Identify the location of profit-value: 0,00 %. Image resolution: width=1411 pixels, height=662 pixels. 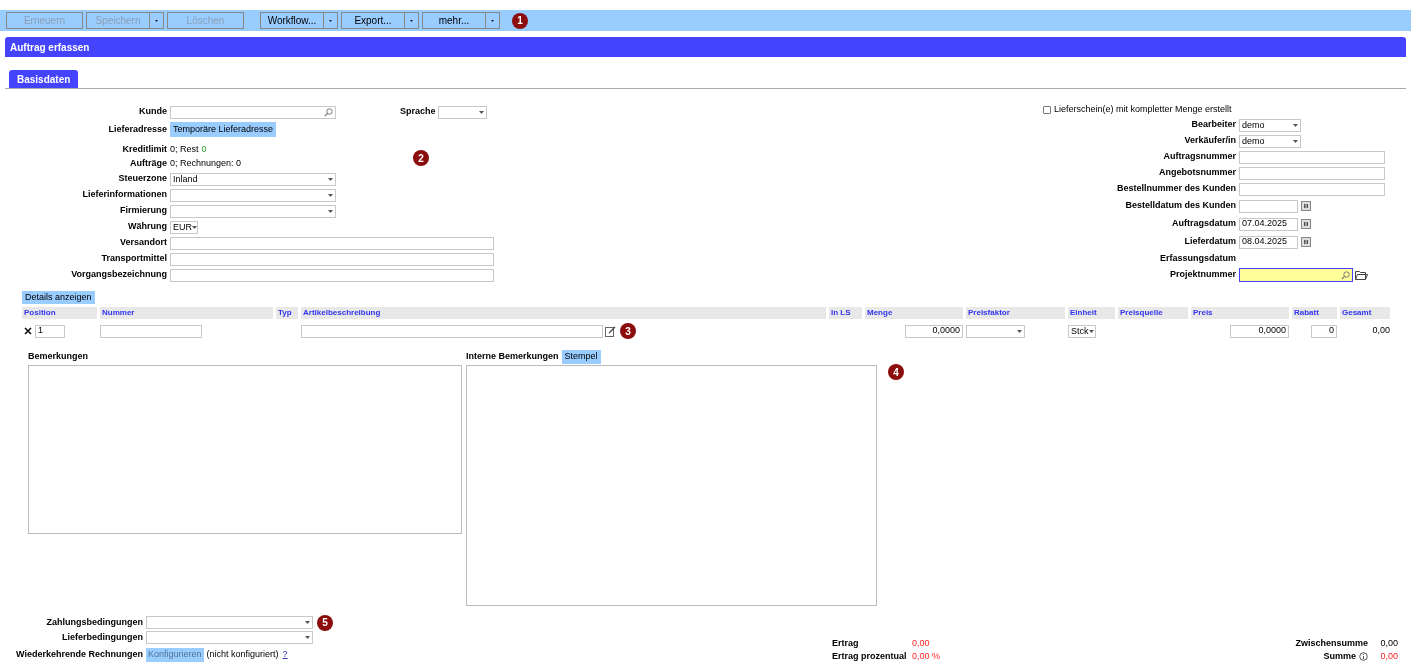
(926, 655).